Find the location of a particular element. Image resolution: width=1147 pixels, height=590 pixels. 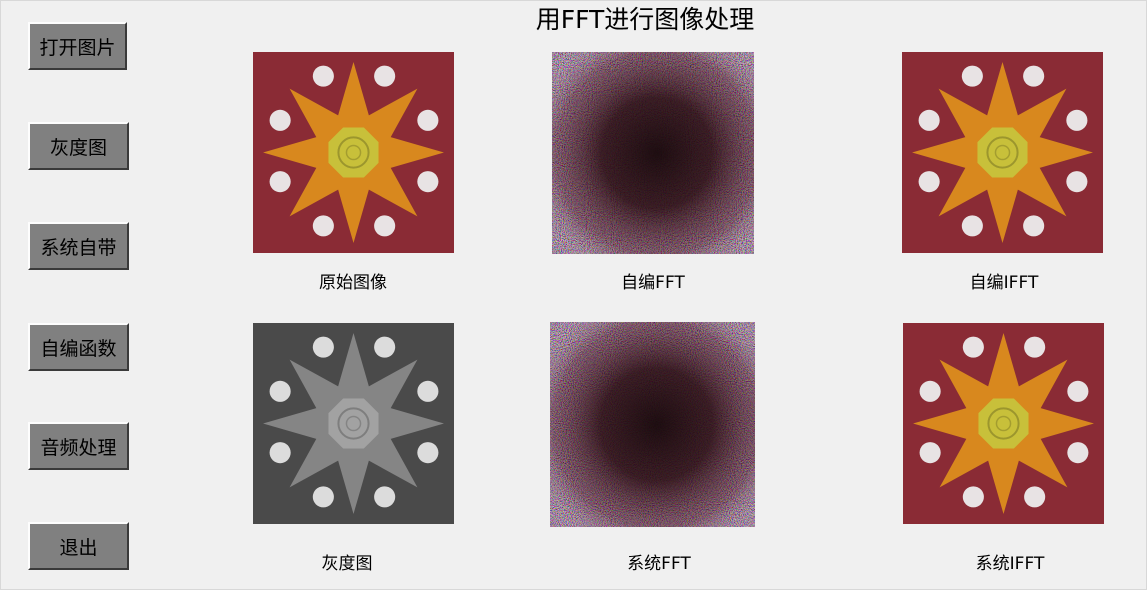

open-image-button: 打开图片 is located at coordinates (77, 46).